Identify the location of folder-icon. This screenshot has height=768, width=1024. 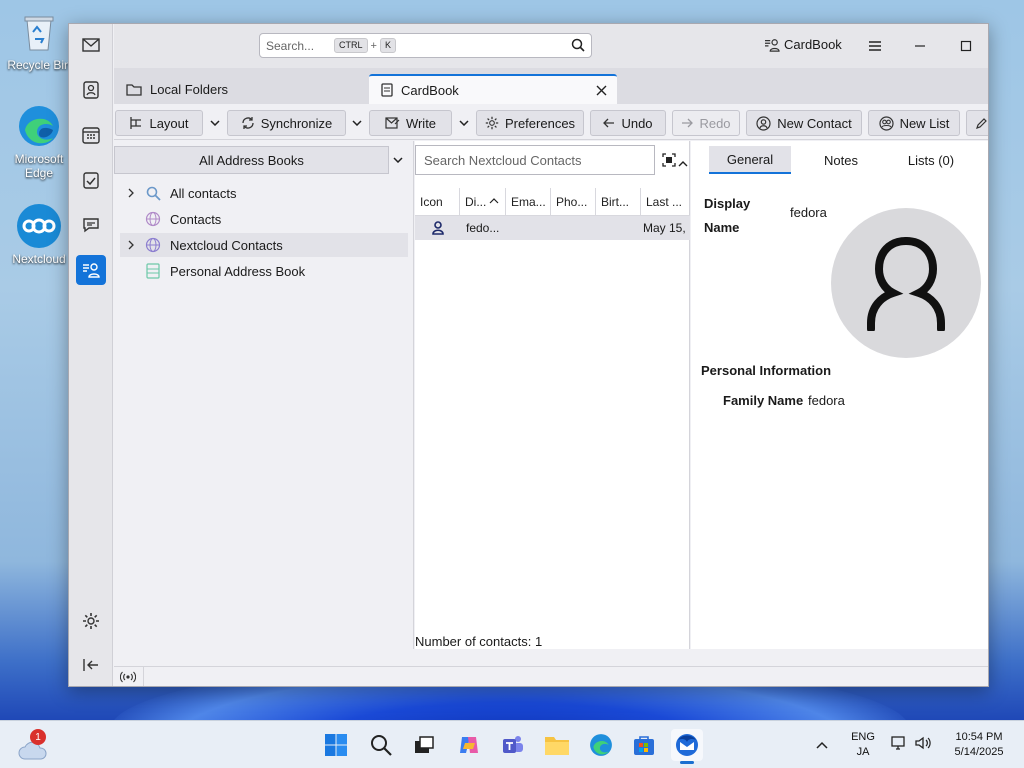
(134, 89).